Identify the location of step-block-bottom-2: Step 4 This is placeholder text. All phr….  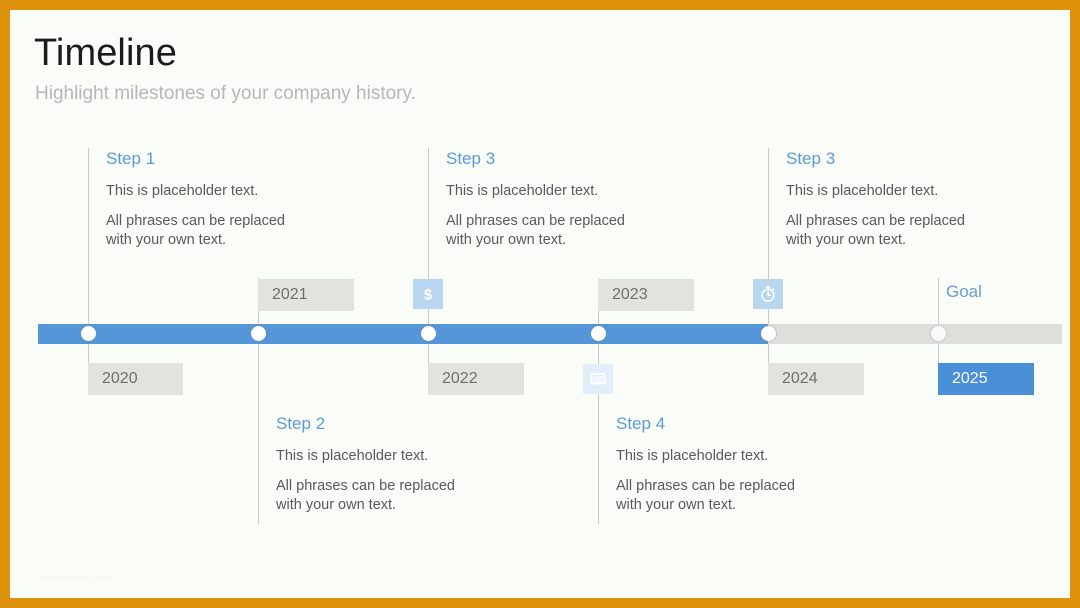
(758, 469).